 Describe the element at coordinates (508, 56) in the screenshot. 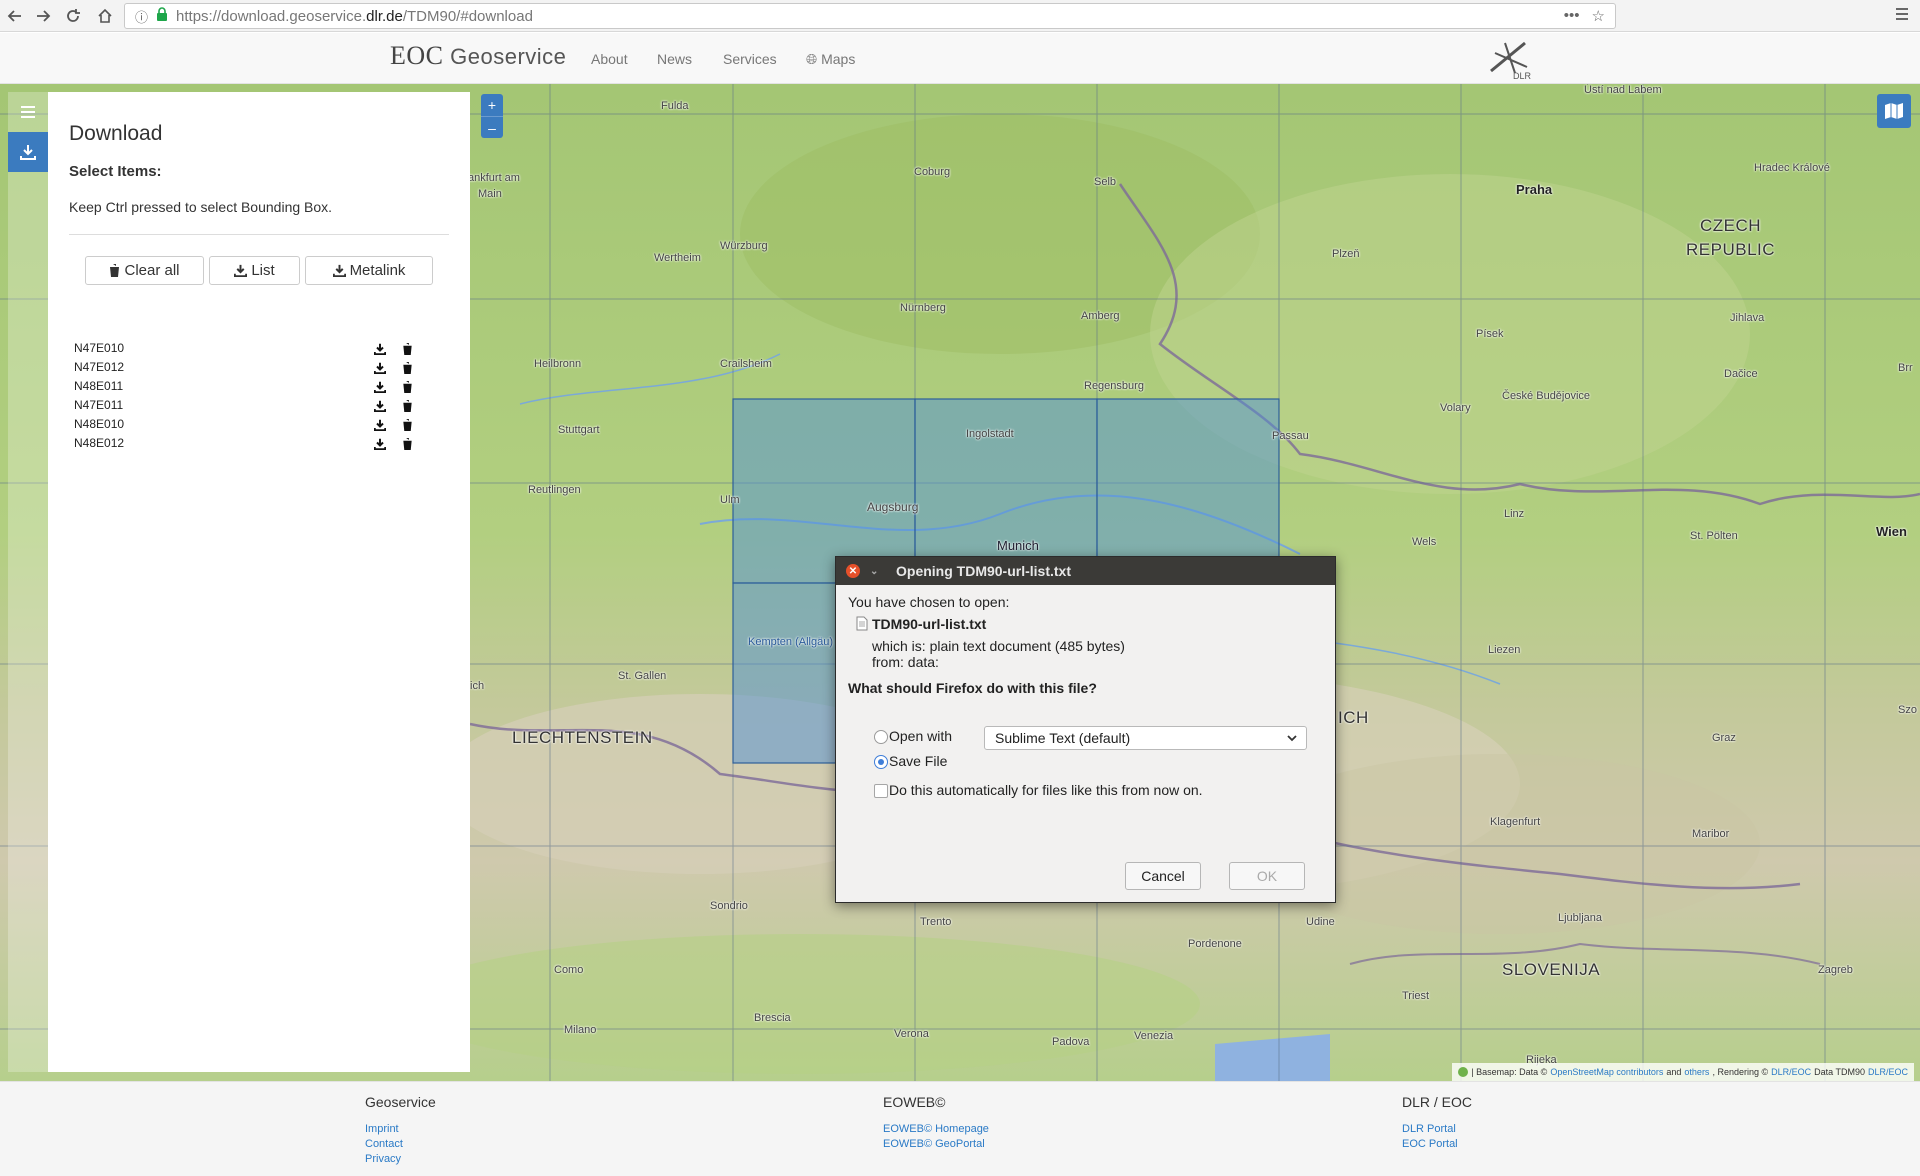

I see `brand-name: Geoservice` at that location.